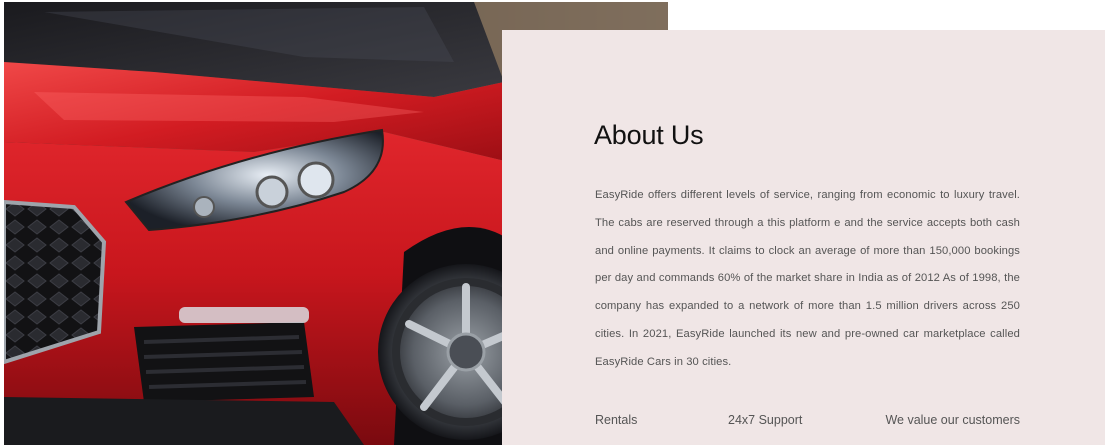  What do you see at coordinates (952, 420) in the screenshot?
I see `feature-customers: We value our customers` at bounding box center [952, 420].